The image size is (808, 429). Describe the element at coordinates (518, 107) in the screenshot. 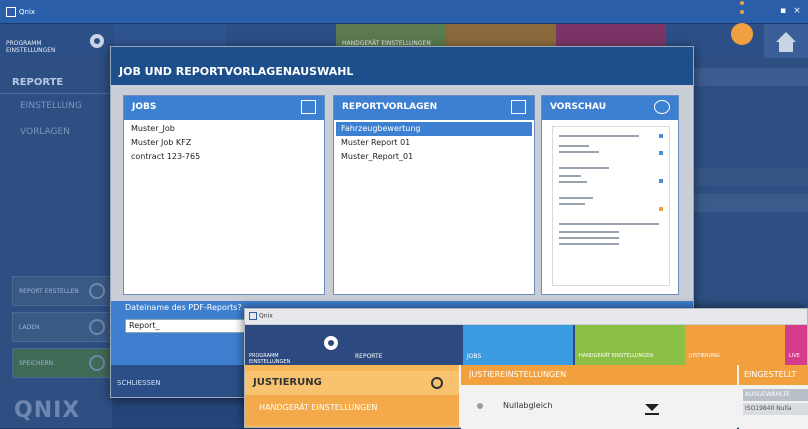

I see `document-chart-icon` at that location.